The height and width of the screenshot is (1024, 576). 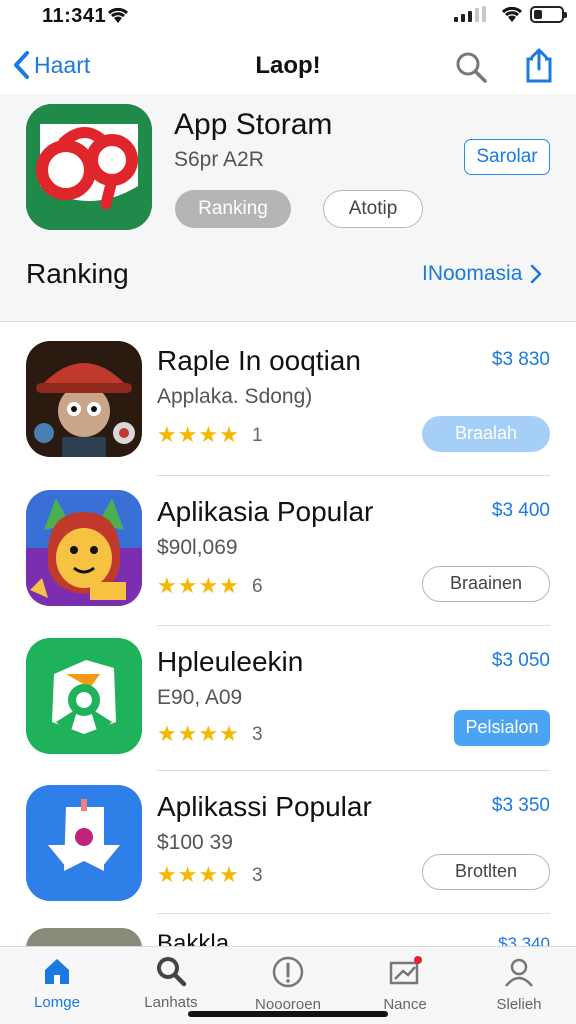 What do you see at coordinates (219, 159) in the screenshot?
I see `featured-app-subtitle: S6pr A2R` at bounding box center [219, 159].